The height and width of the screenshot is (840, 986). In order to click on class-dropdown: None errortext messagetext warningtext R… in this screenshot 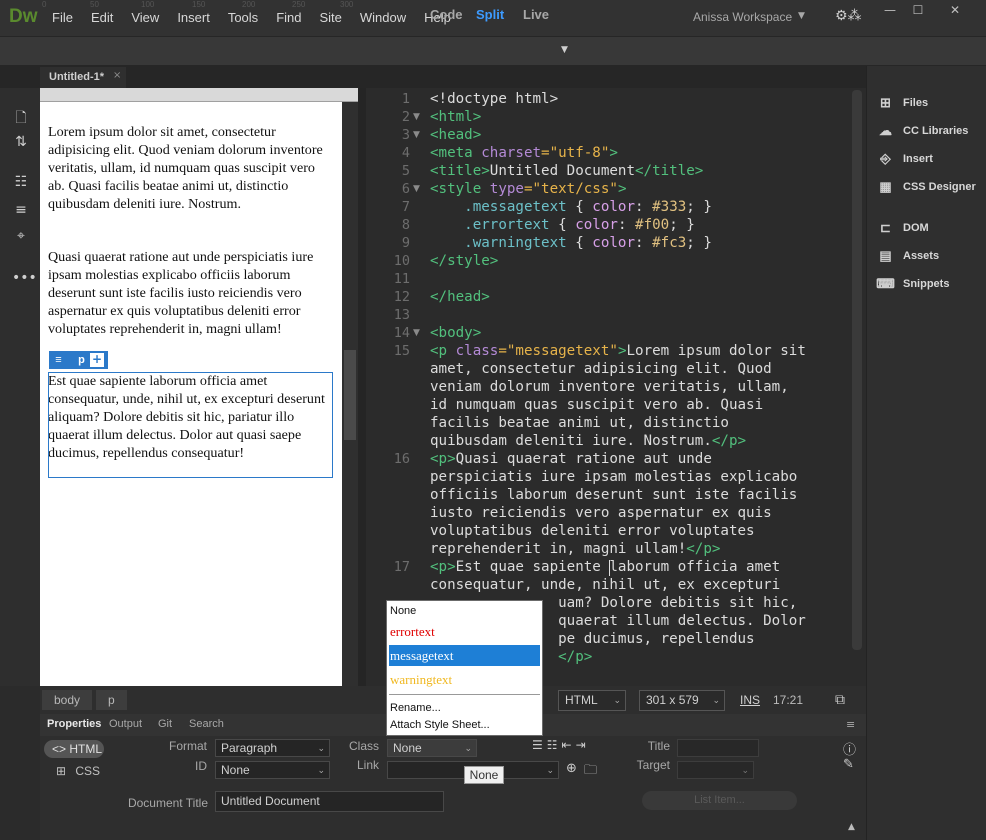, I will do `click(464, 668)`.